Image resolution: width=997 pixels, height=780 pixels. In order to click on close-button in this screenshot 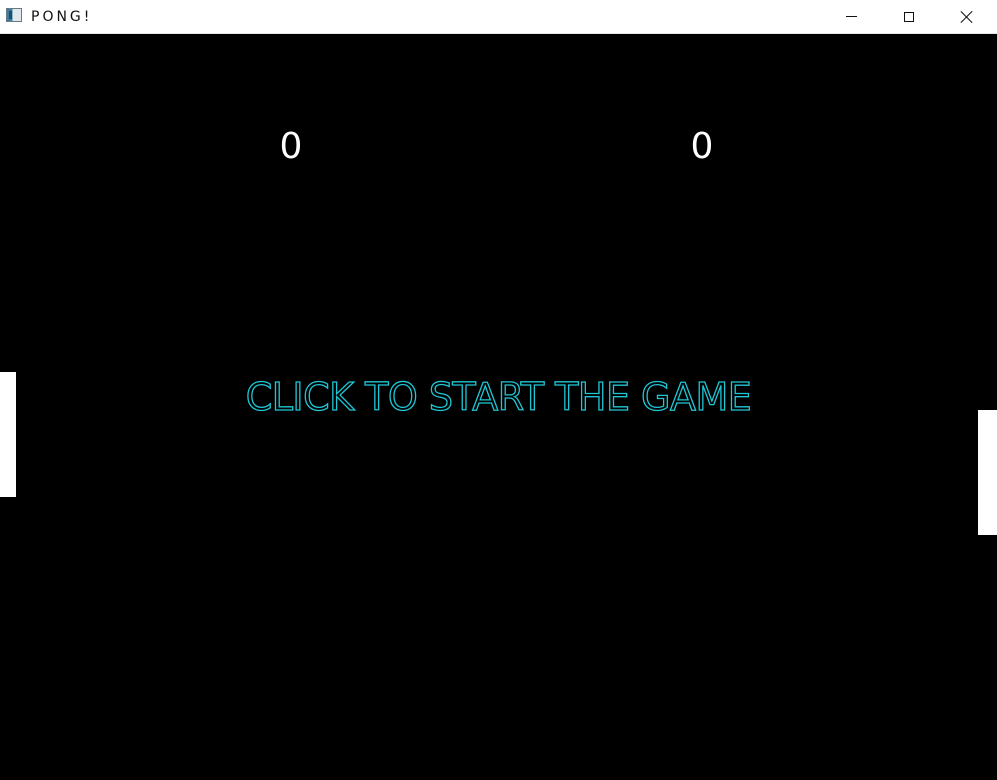, I will do `click(967, 16)`.